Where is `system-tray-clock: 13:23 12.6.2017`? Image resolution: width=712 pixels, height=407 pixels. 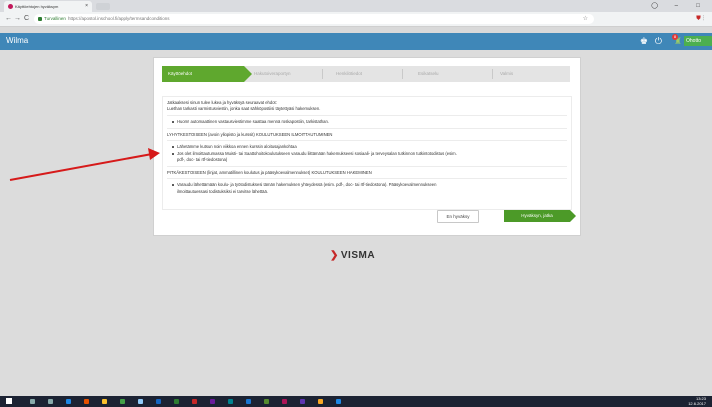 system-tray-clock: 13:23 12.6.2017 is located at coordinates (697, 401).